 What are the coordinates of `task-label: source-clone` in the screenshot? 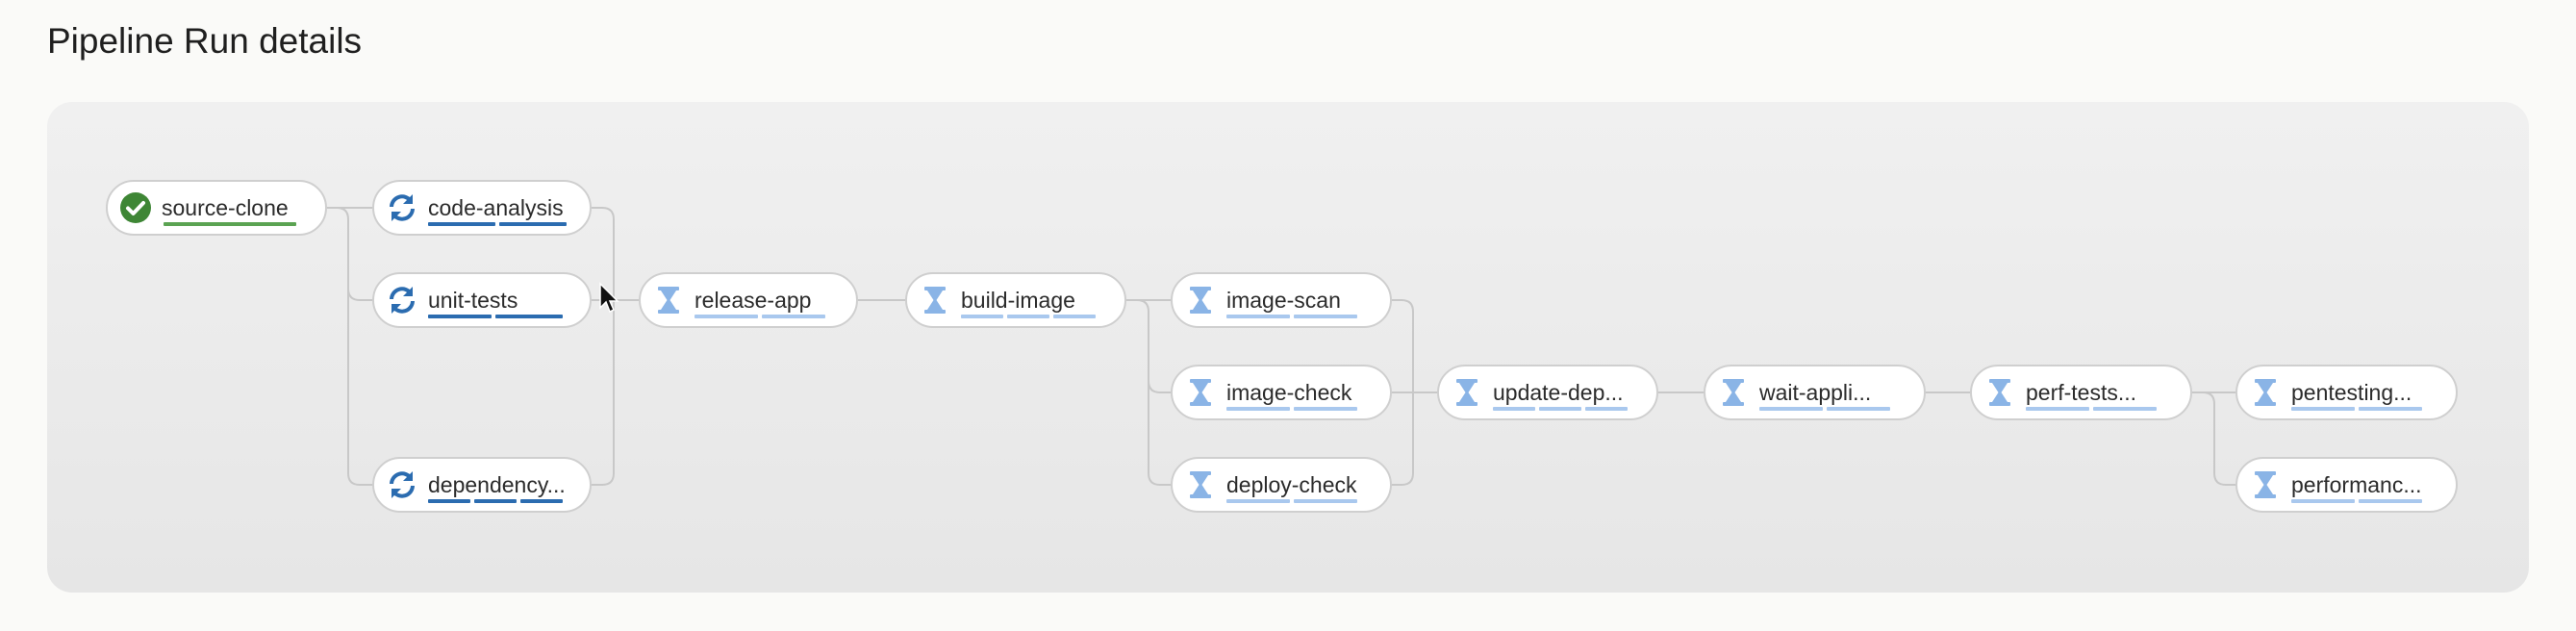 It's located at (225, 207).